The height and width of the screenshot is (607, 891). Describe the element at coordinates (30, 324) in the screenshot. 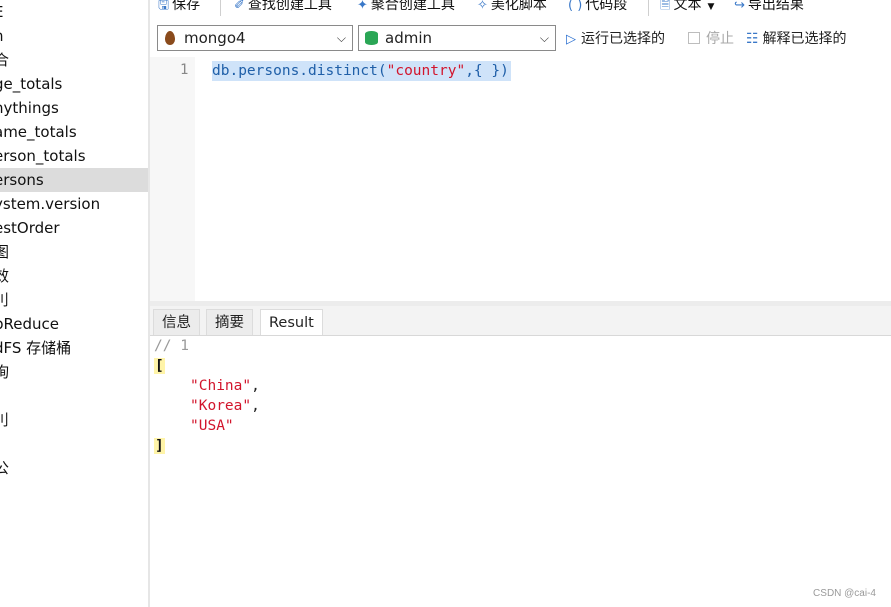

I see `tree-item-label: pReduce` at that location.